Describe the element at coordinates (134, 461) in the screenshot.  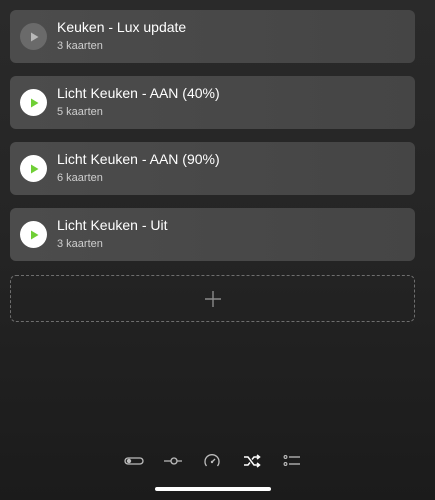
I see `toggle-icon` at that location.